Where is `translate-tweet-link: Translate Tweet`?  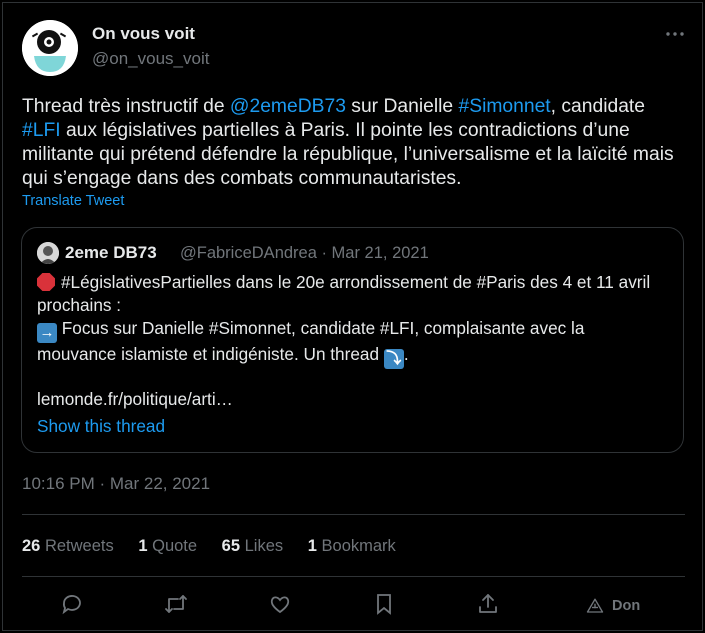
translate-tweet-link: Translate Tweet is located at coordinates (73, 201).